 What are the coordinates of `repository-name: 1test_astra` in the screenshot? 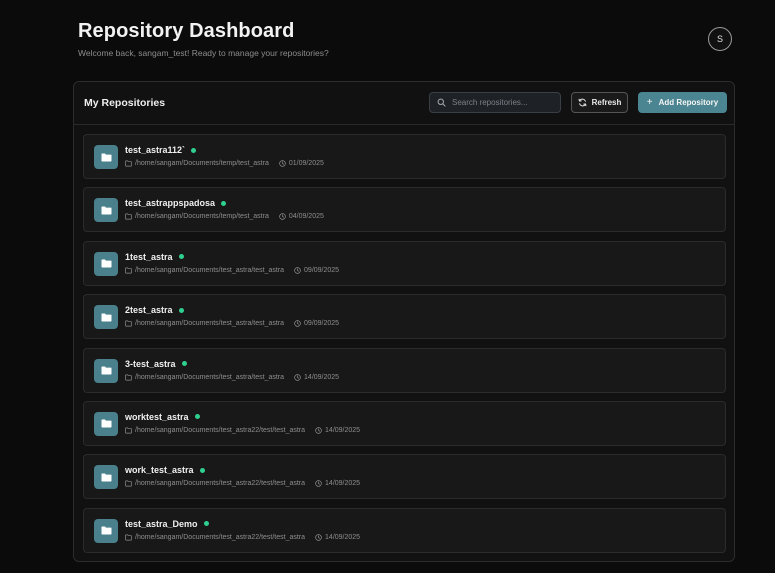 It's located at (149, 256).